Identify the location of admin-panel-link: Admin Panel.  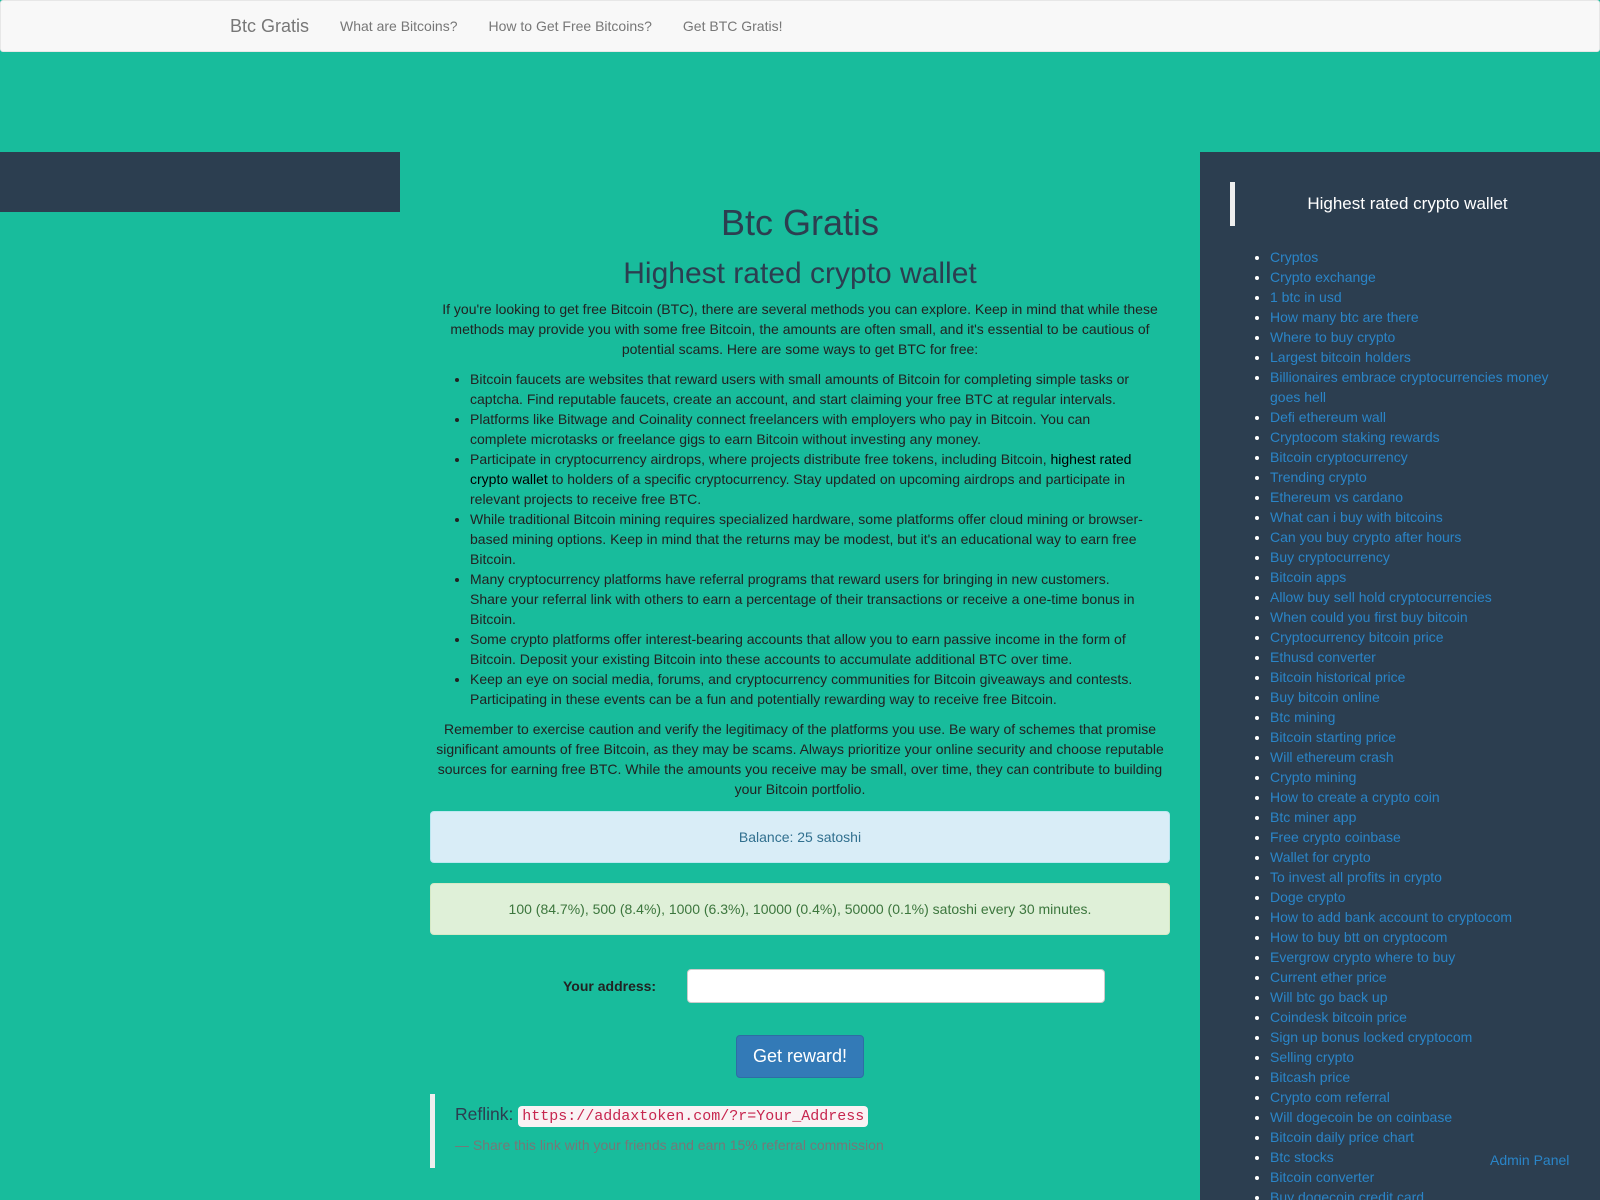
(1529, 1160).